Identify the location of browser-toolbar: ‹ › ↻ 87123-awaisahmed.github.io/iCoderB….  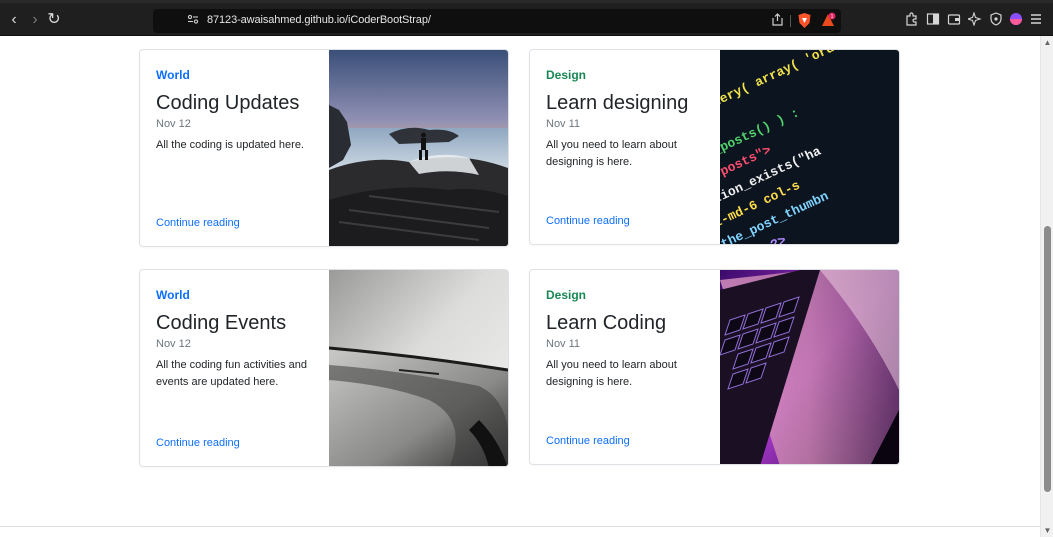
(526, 18).